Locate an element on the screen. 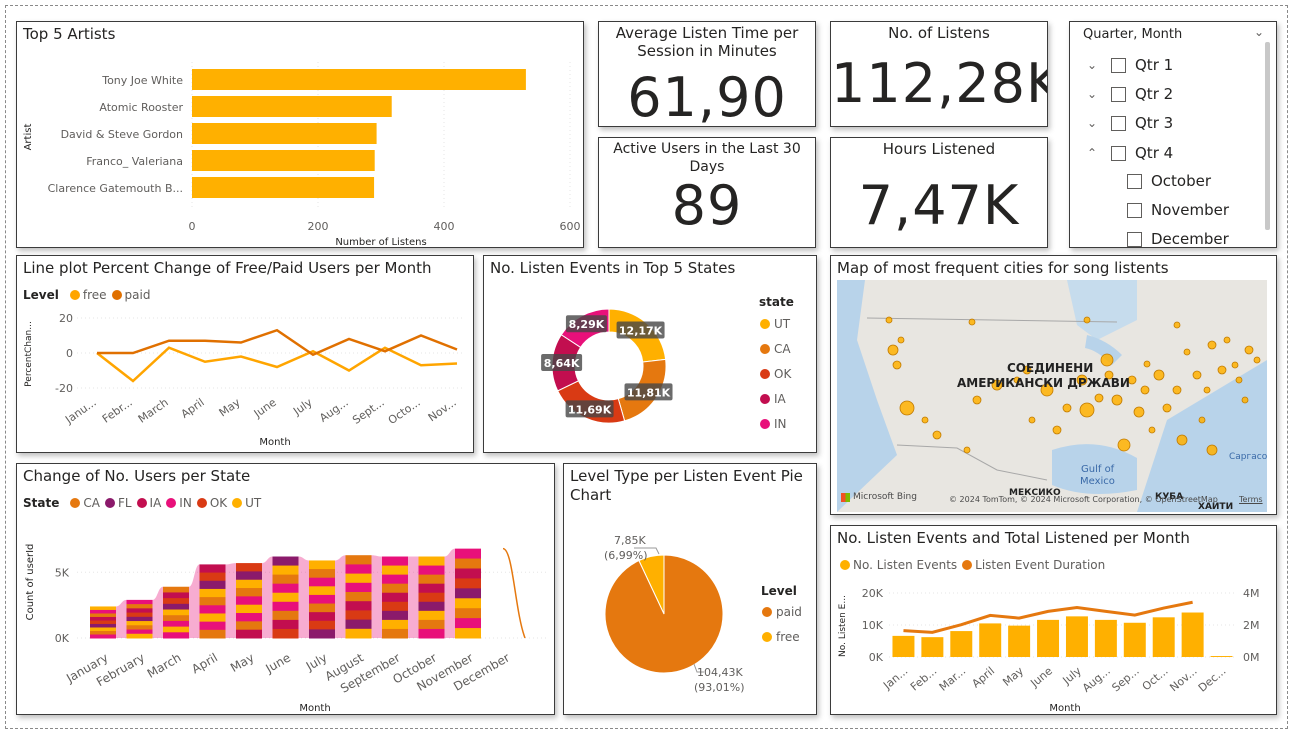 Image resolution: width=1303 pixels, height=737 pixels. map-water-label: Mexico is located at coordinates (1097, 481).